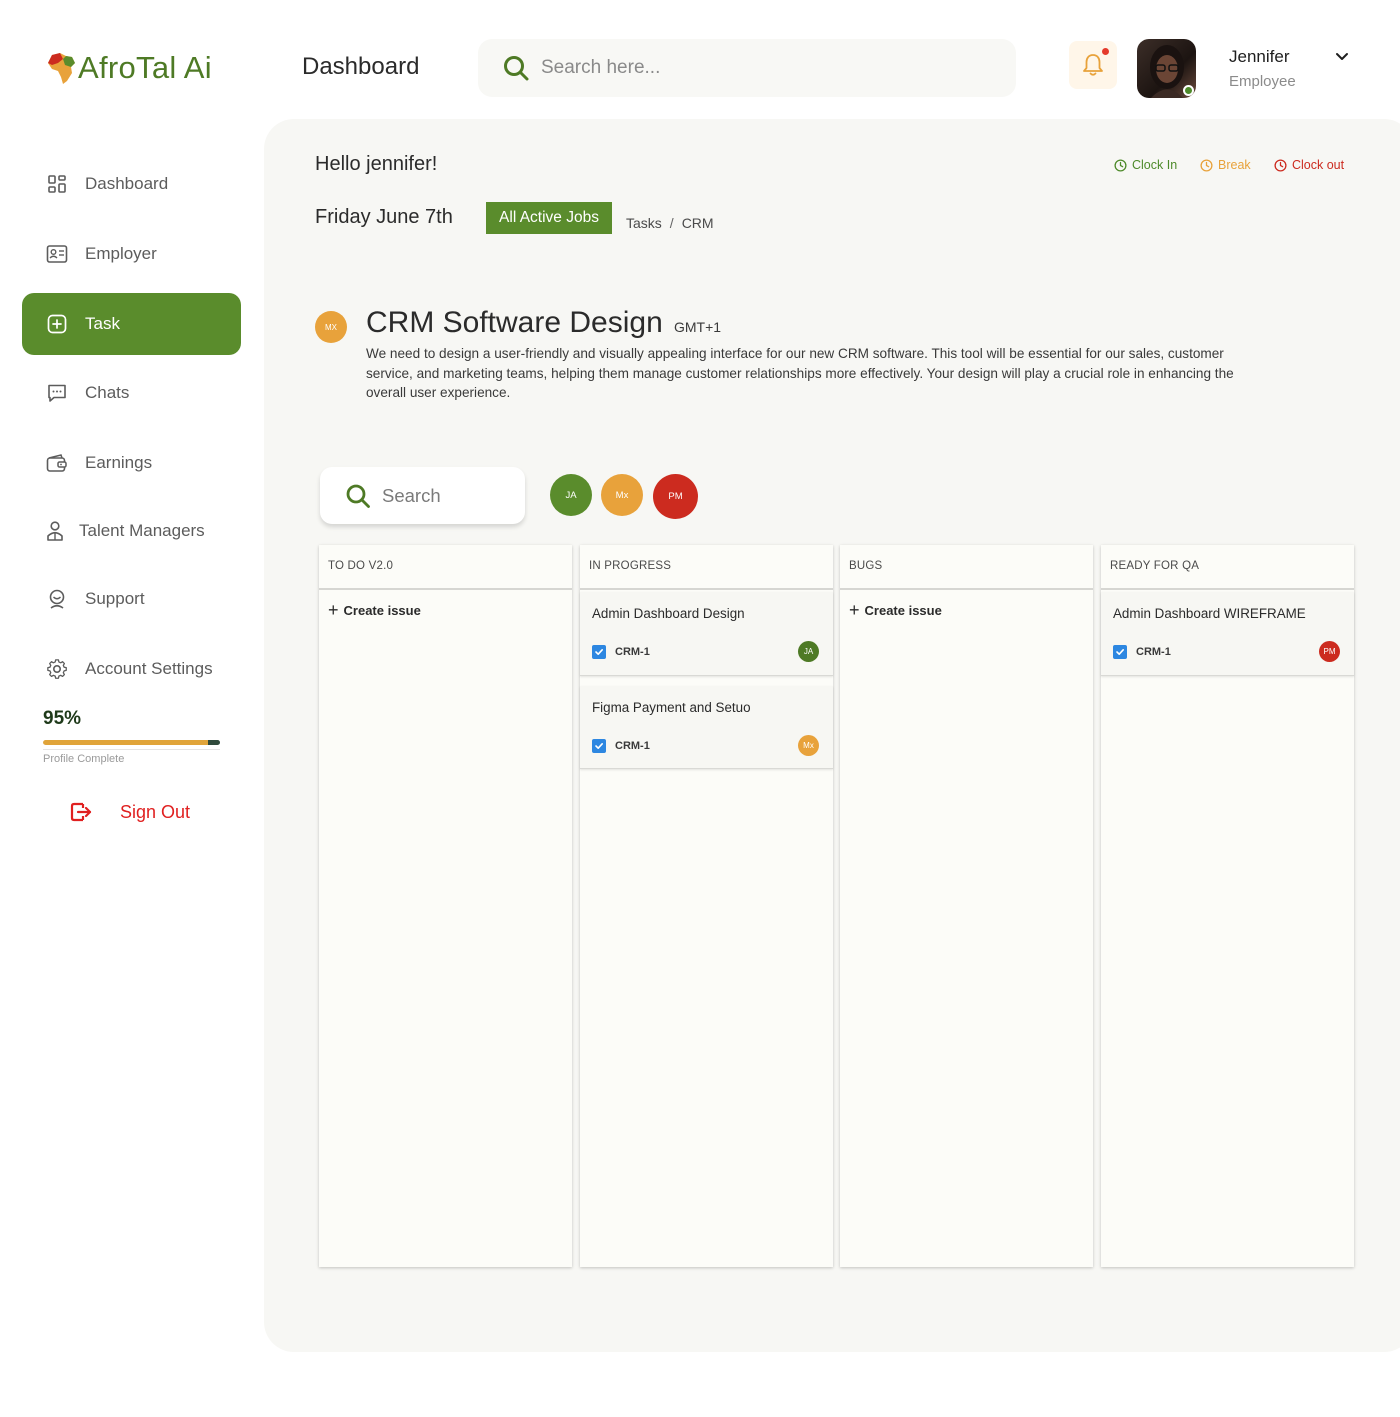  I want to click on africa-map-logo-icon, so click(61, 68).